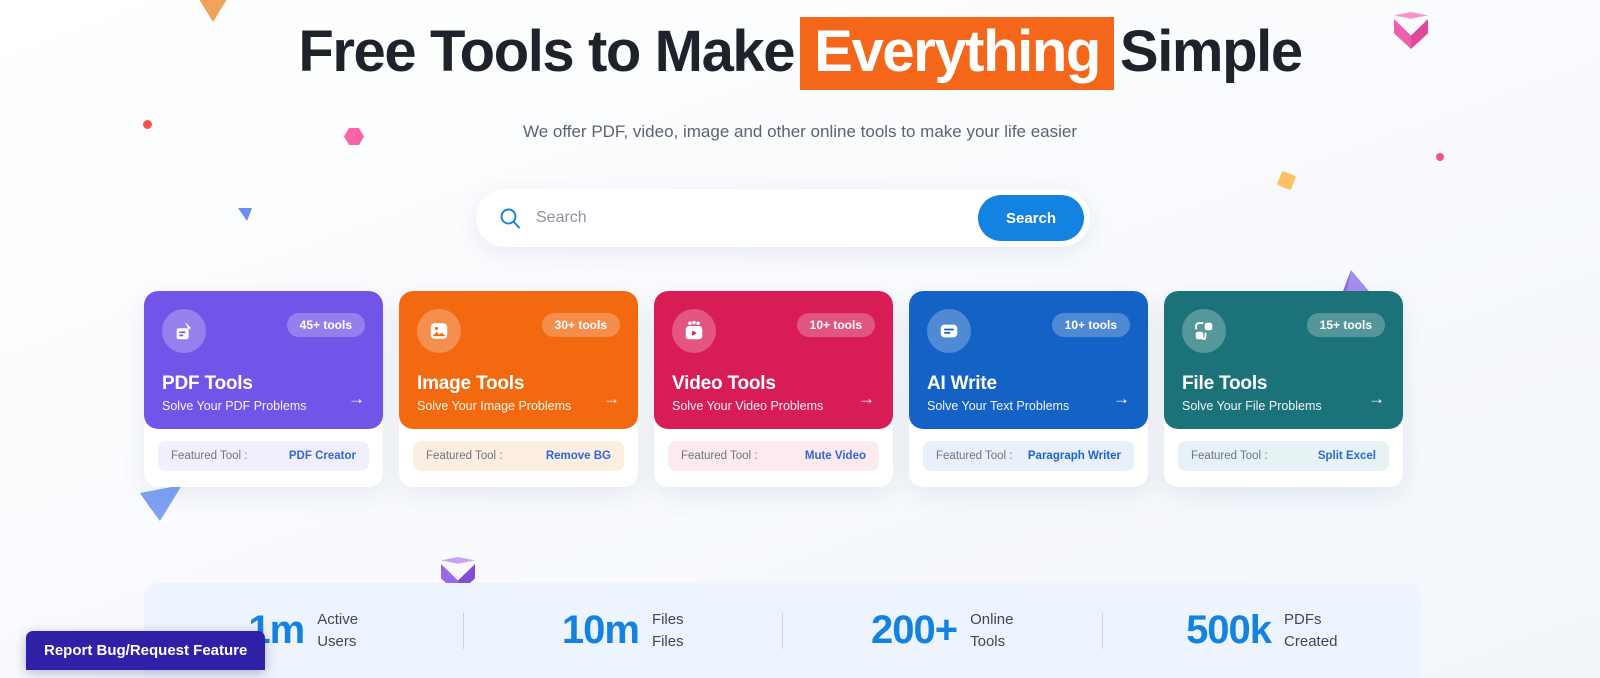 Image resolution: width=1600 pixels, height=678 pixels. Describe the element at coordinates (1252, 406) in the screenshot. I see `card-description: Solve Your File Problems` at that location.